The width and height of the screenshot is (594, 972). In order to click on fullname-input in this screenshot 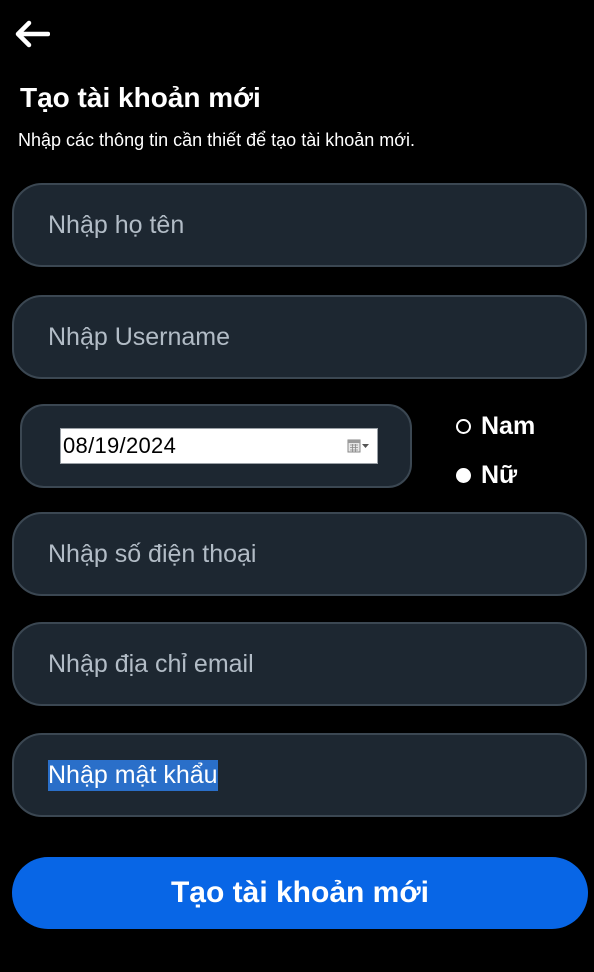, I will do `click(316, 225)`.